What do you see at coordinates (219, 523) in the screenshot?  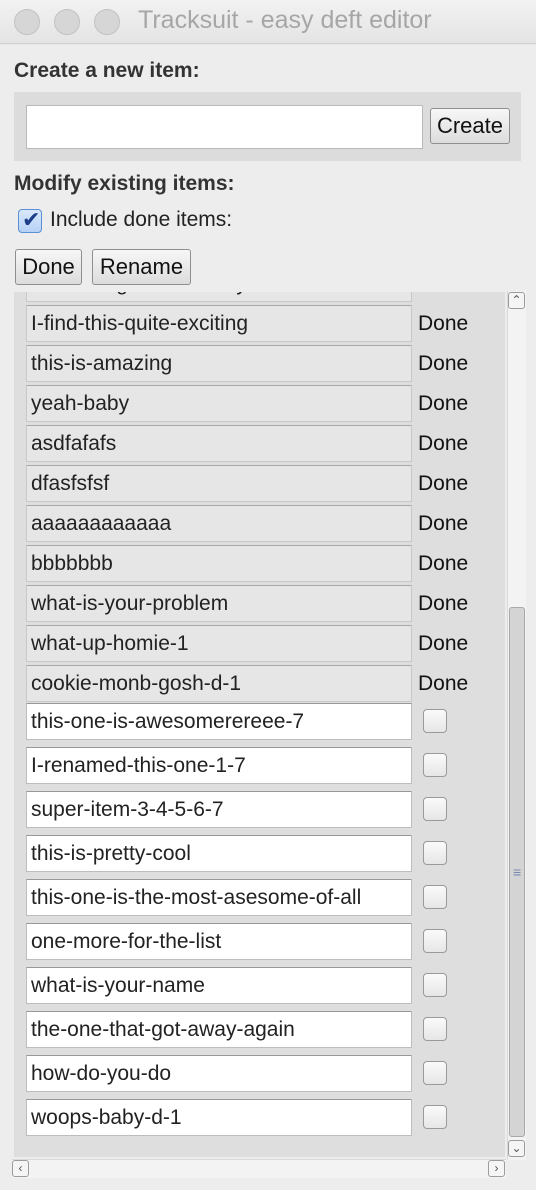 I see `done-item-name: aaaaaaaaaaaa` at bounding box center [219, 523].